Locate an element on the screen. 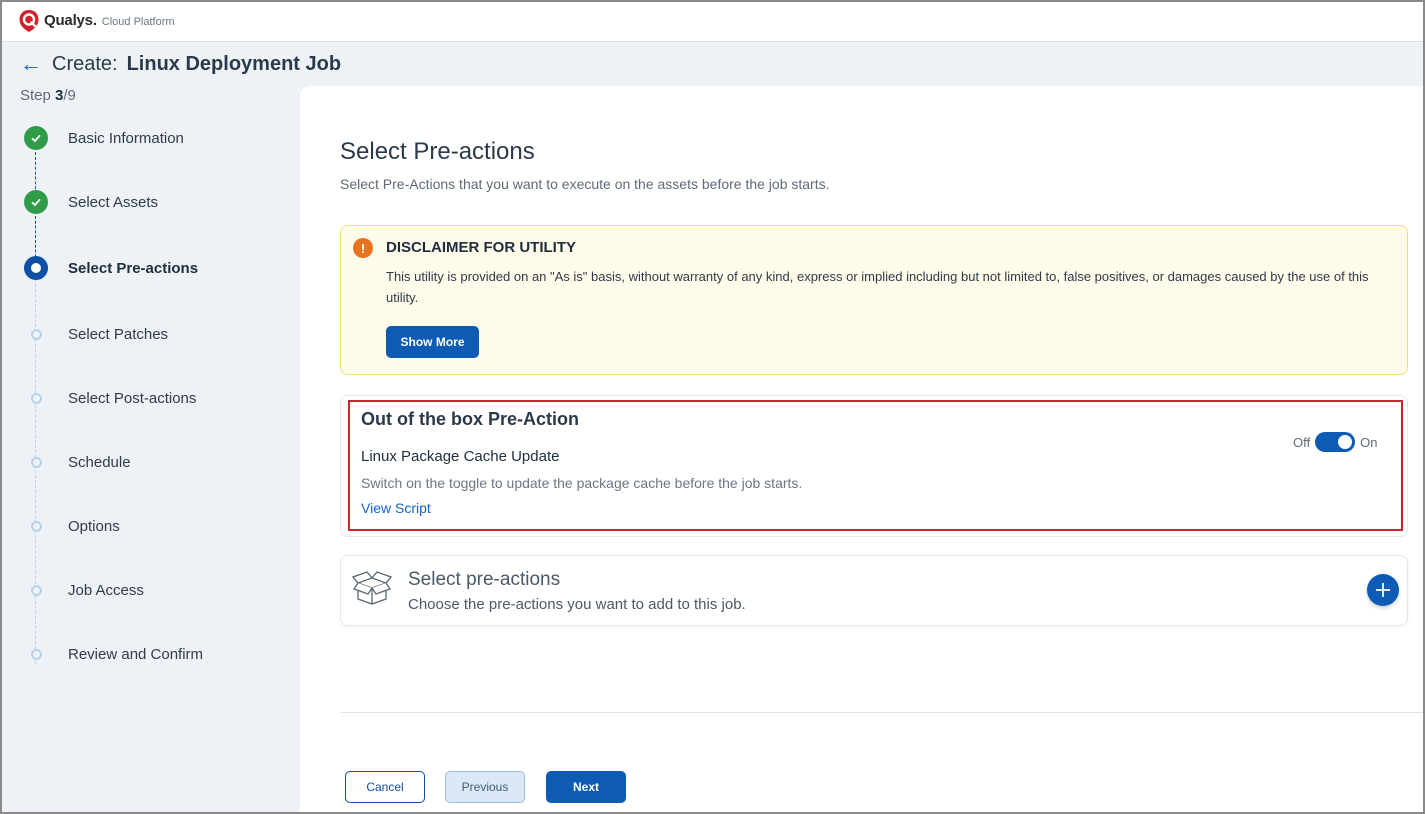 This screenshot has height=814, width=1425. step-schedule: Schedule is located at coordinates (150, 462).